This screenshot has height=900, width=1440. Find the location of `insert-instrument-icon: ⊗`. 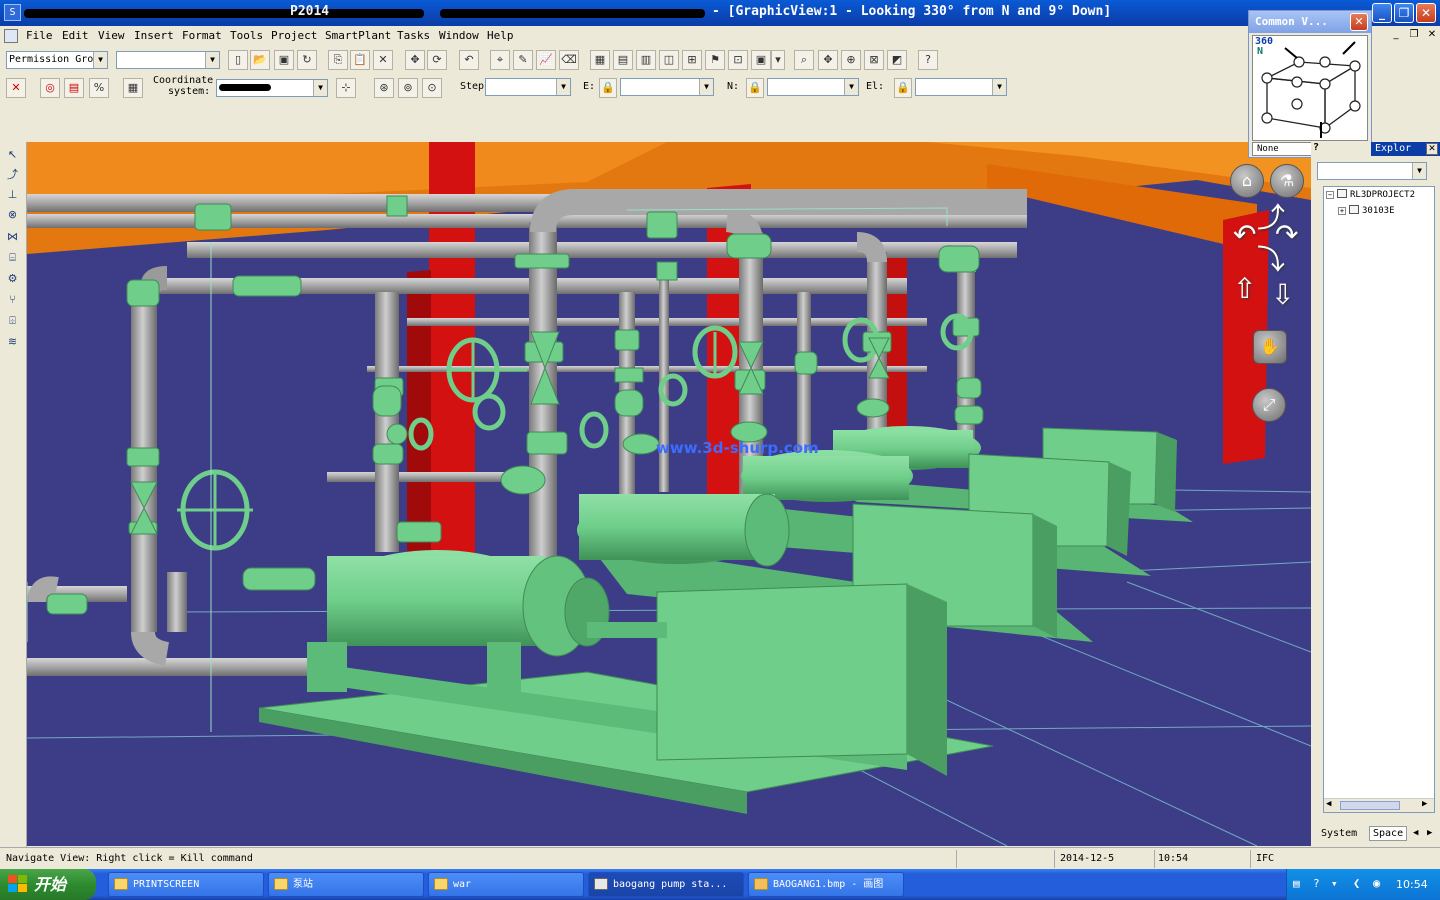

insert-instrument-icon: ⊗ is located at coordinates (12, 215).